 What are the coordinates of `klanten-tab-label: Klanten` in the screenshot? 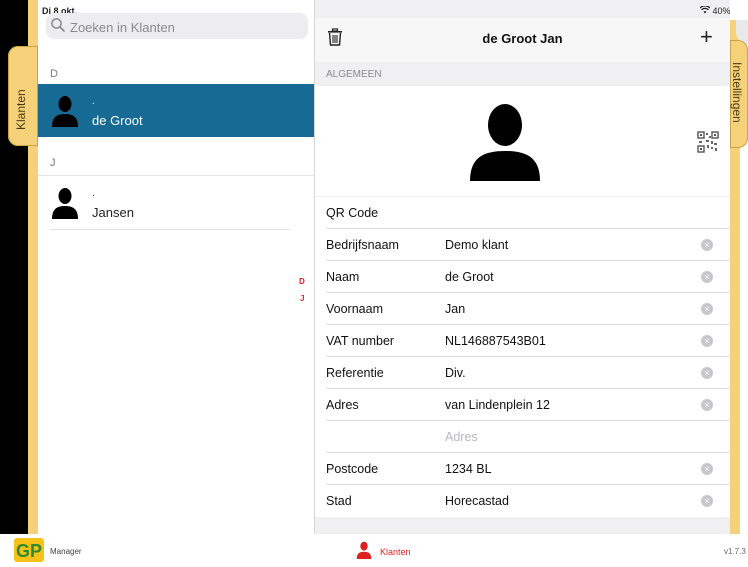 It's located at (395, 552).